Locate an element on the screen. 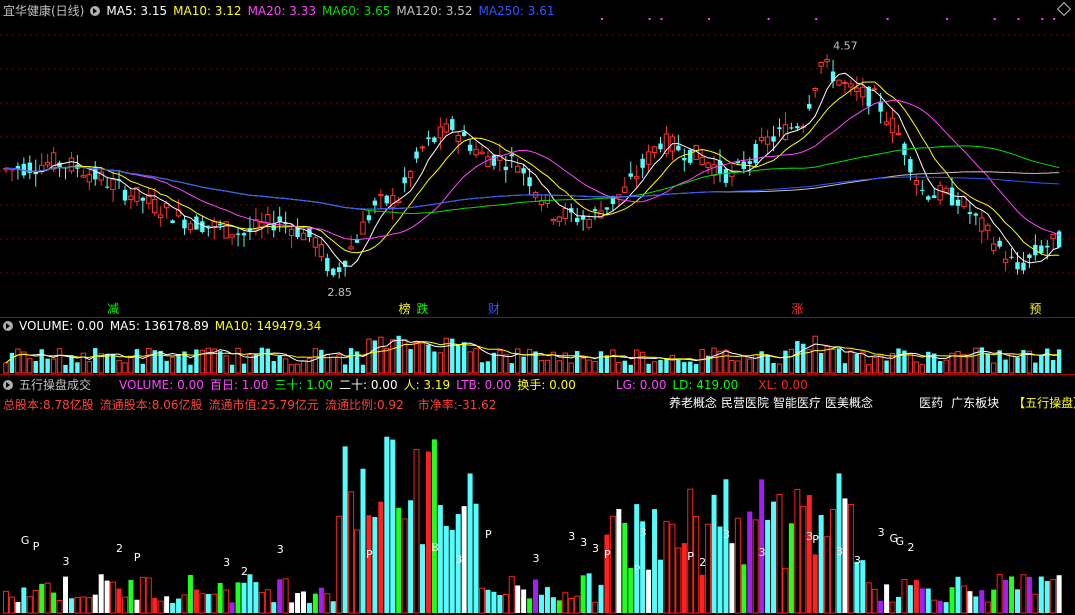 The width and height of the screenshot is (1075, 615). stat-ld: LD: 419.00 is located at coordinates (705, 385).